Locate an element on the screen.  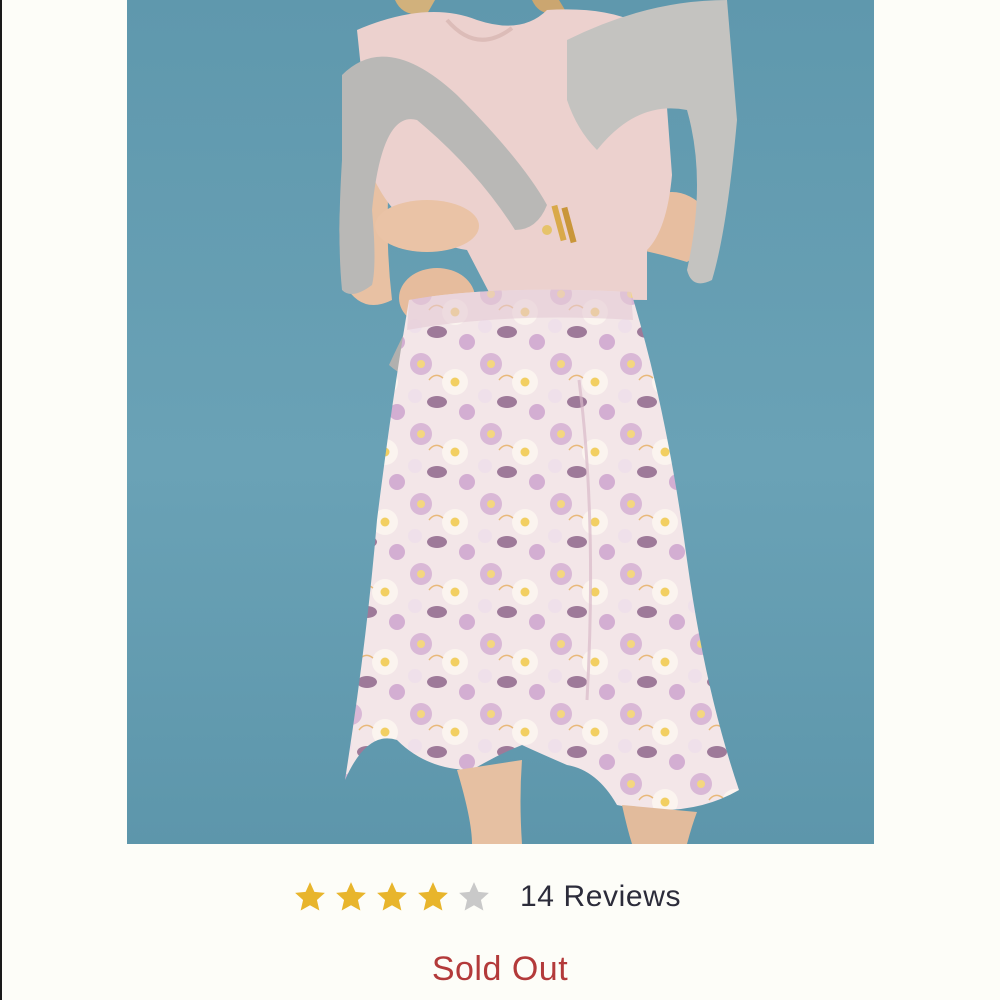
star-rating is located at coordinates (395, 897).